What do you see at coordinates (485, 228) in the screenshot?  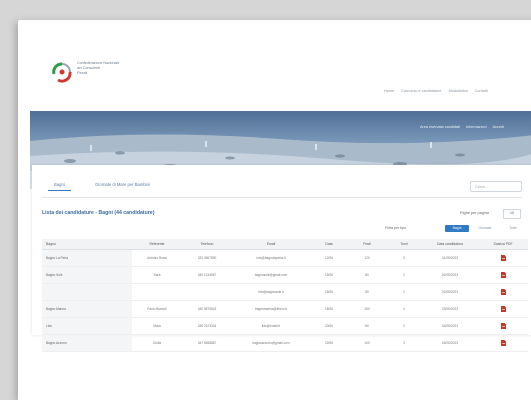 I see `filter-button-giornate: Giornate` at bounding box center [485, 228].